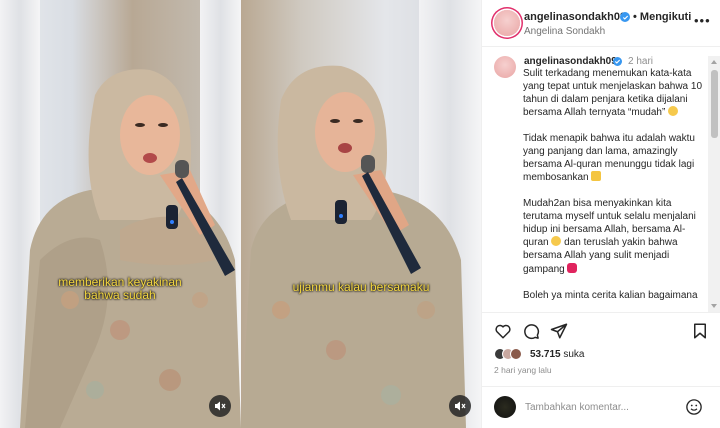  Describe the element at coordinates (694, 407) in the screenshot. I see `emoji-picker-icon` at that location.